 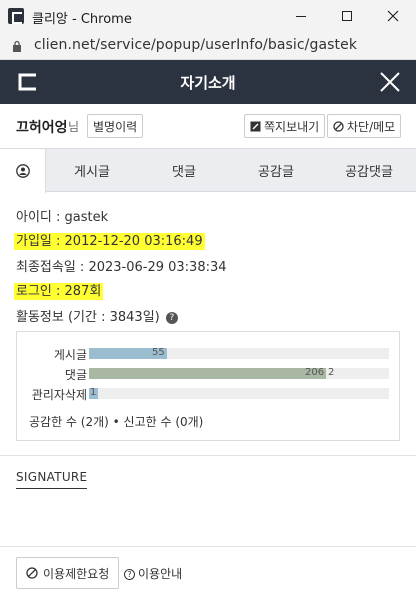 I want to click on window-close-button, so click(x=393, y=16).